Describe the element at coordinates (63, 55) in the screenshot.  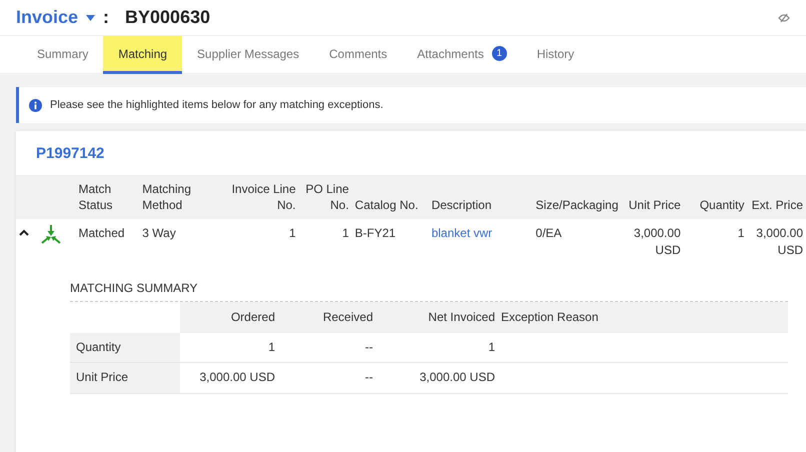
I see `tab: Summary` at that location.